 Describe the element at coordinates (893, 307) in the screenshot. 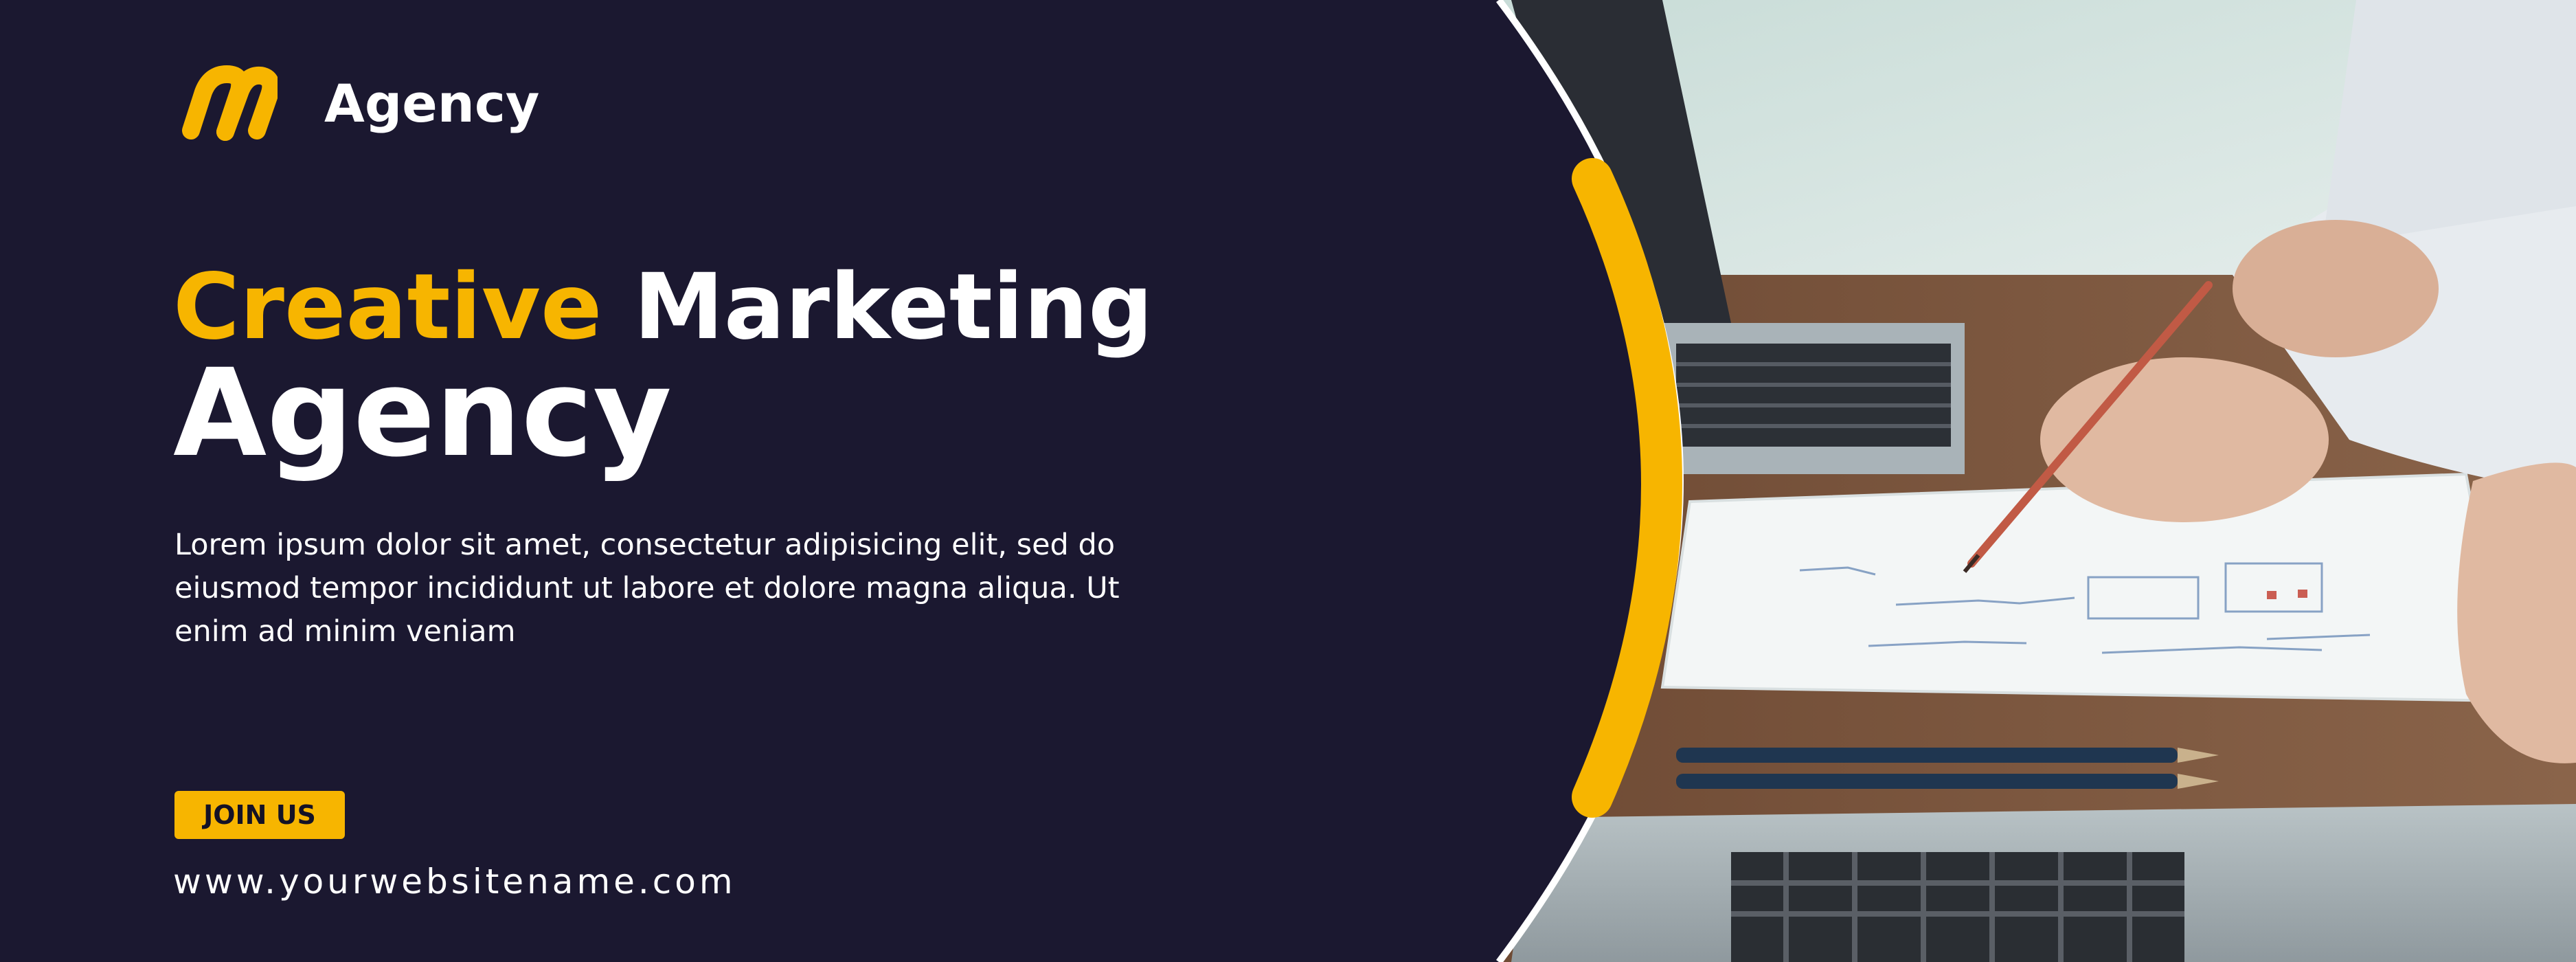

I see `headline-word-marketing: Marketing` at that location.